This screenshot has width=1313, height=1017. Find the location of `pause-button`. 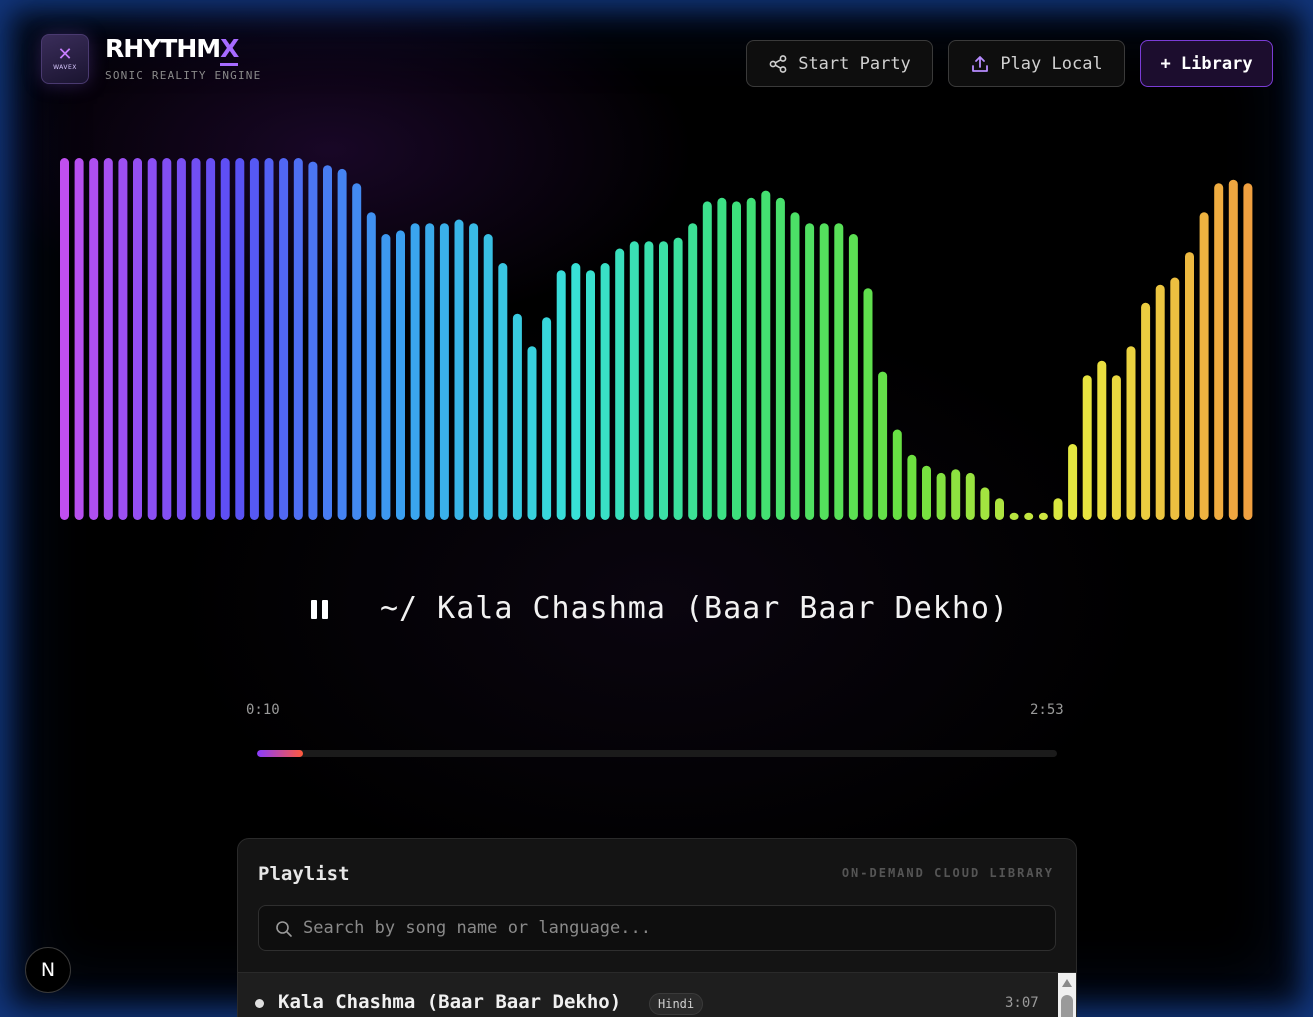

pause-button is located at coordinates (320, 610).